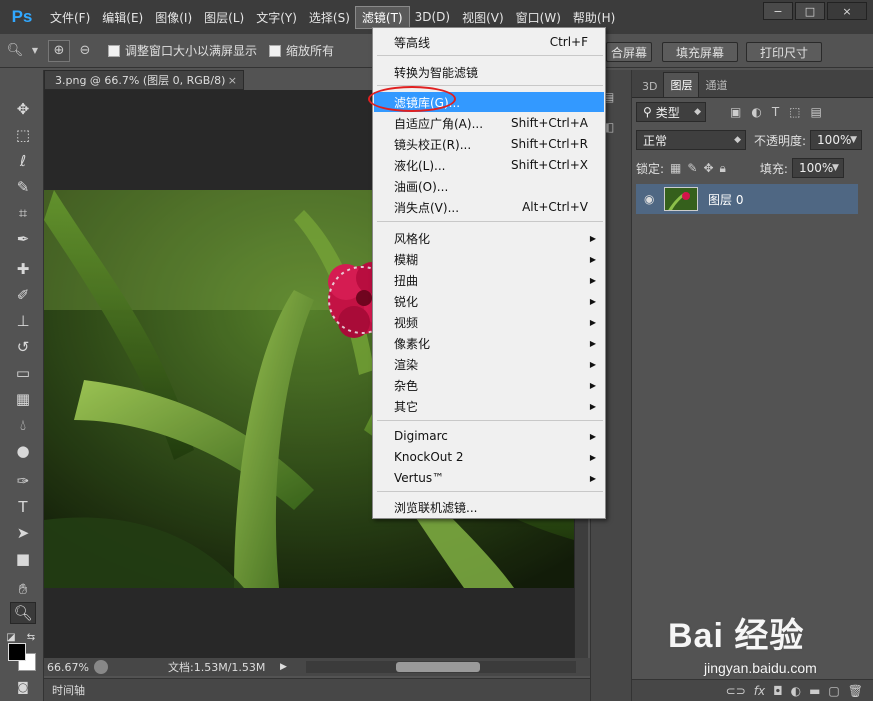 This screenshot has width=873, height=701. Describe the element at coordinates (489, 322) in the screenshot. I see `menu-item-video: 视频 ▶` at that location.